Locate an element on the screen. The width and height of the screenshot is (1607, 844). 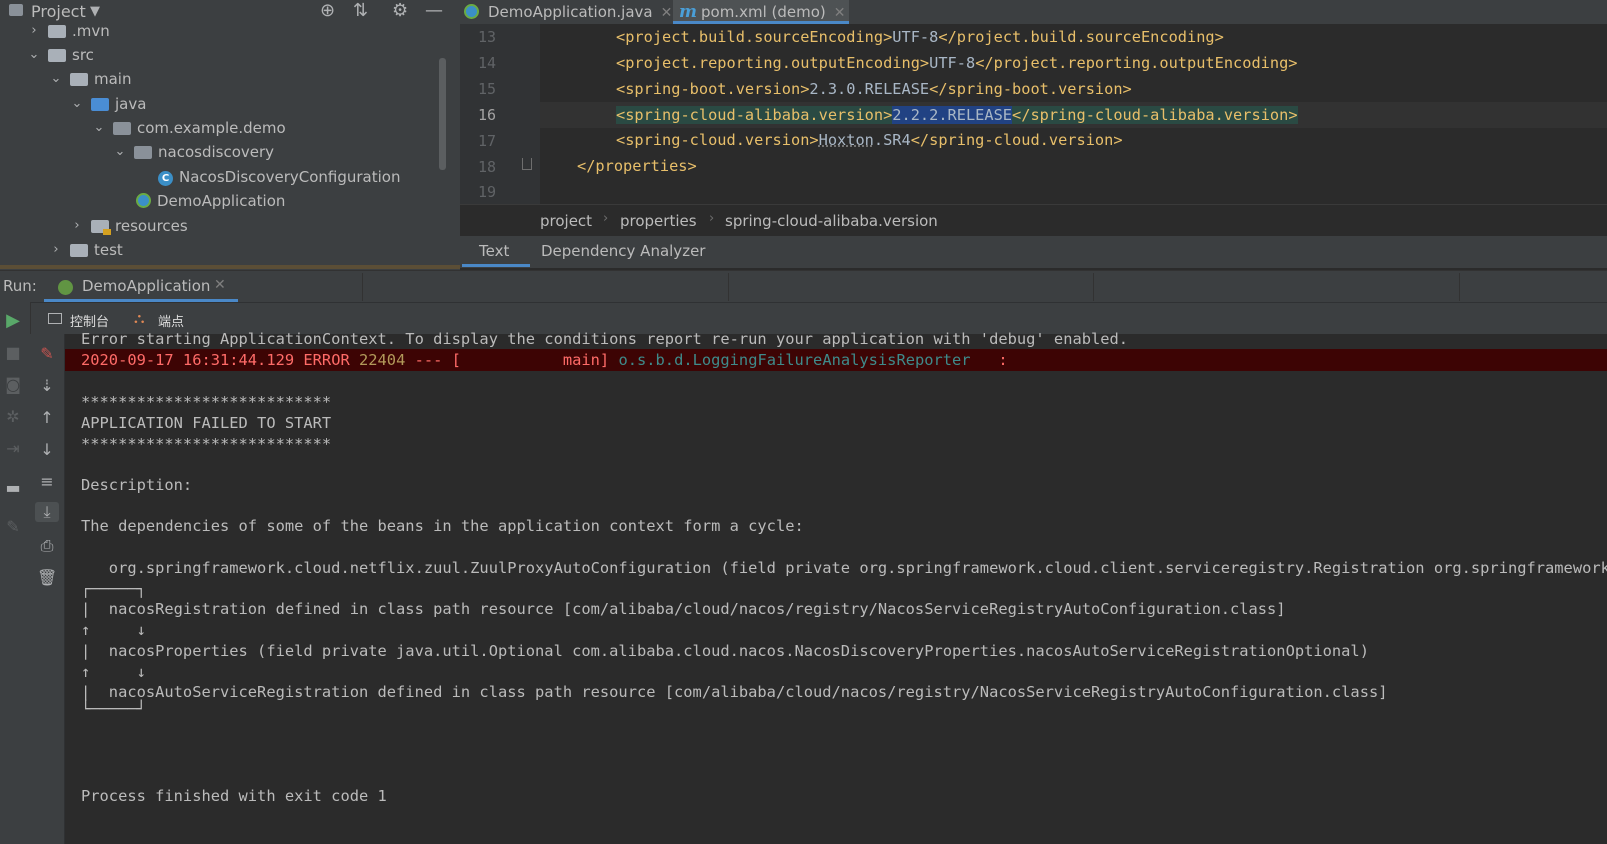
project-scrollbar is located at coordinates (442, 114).